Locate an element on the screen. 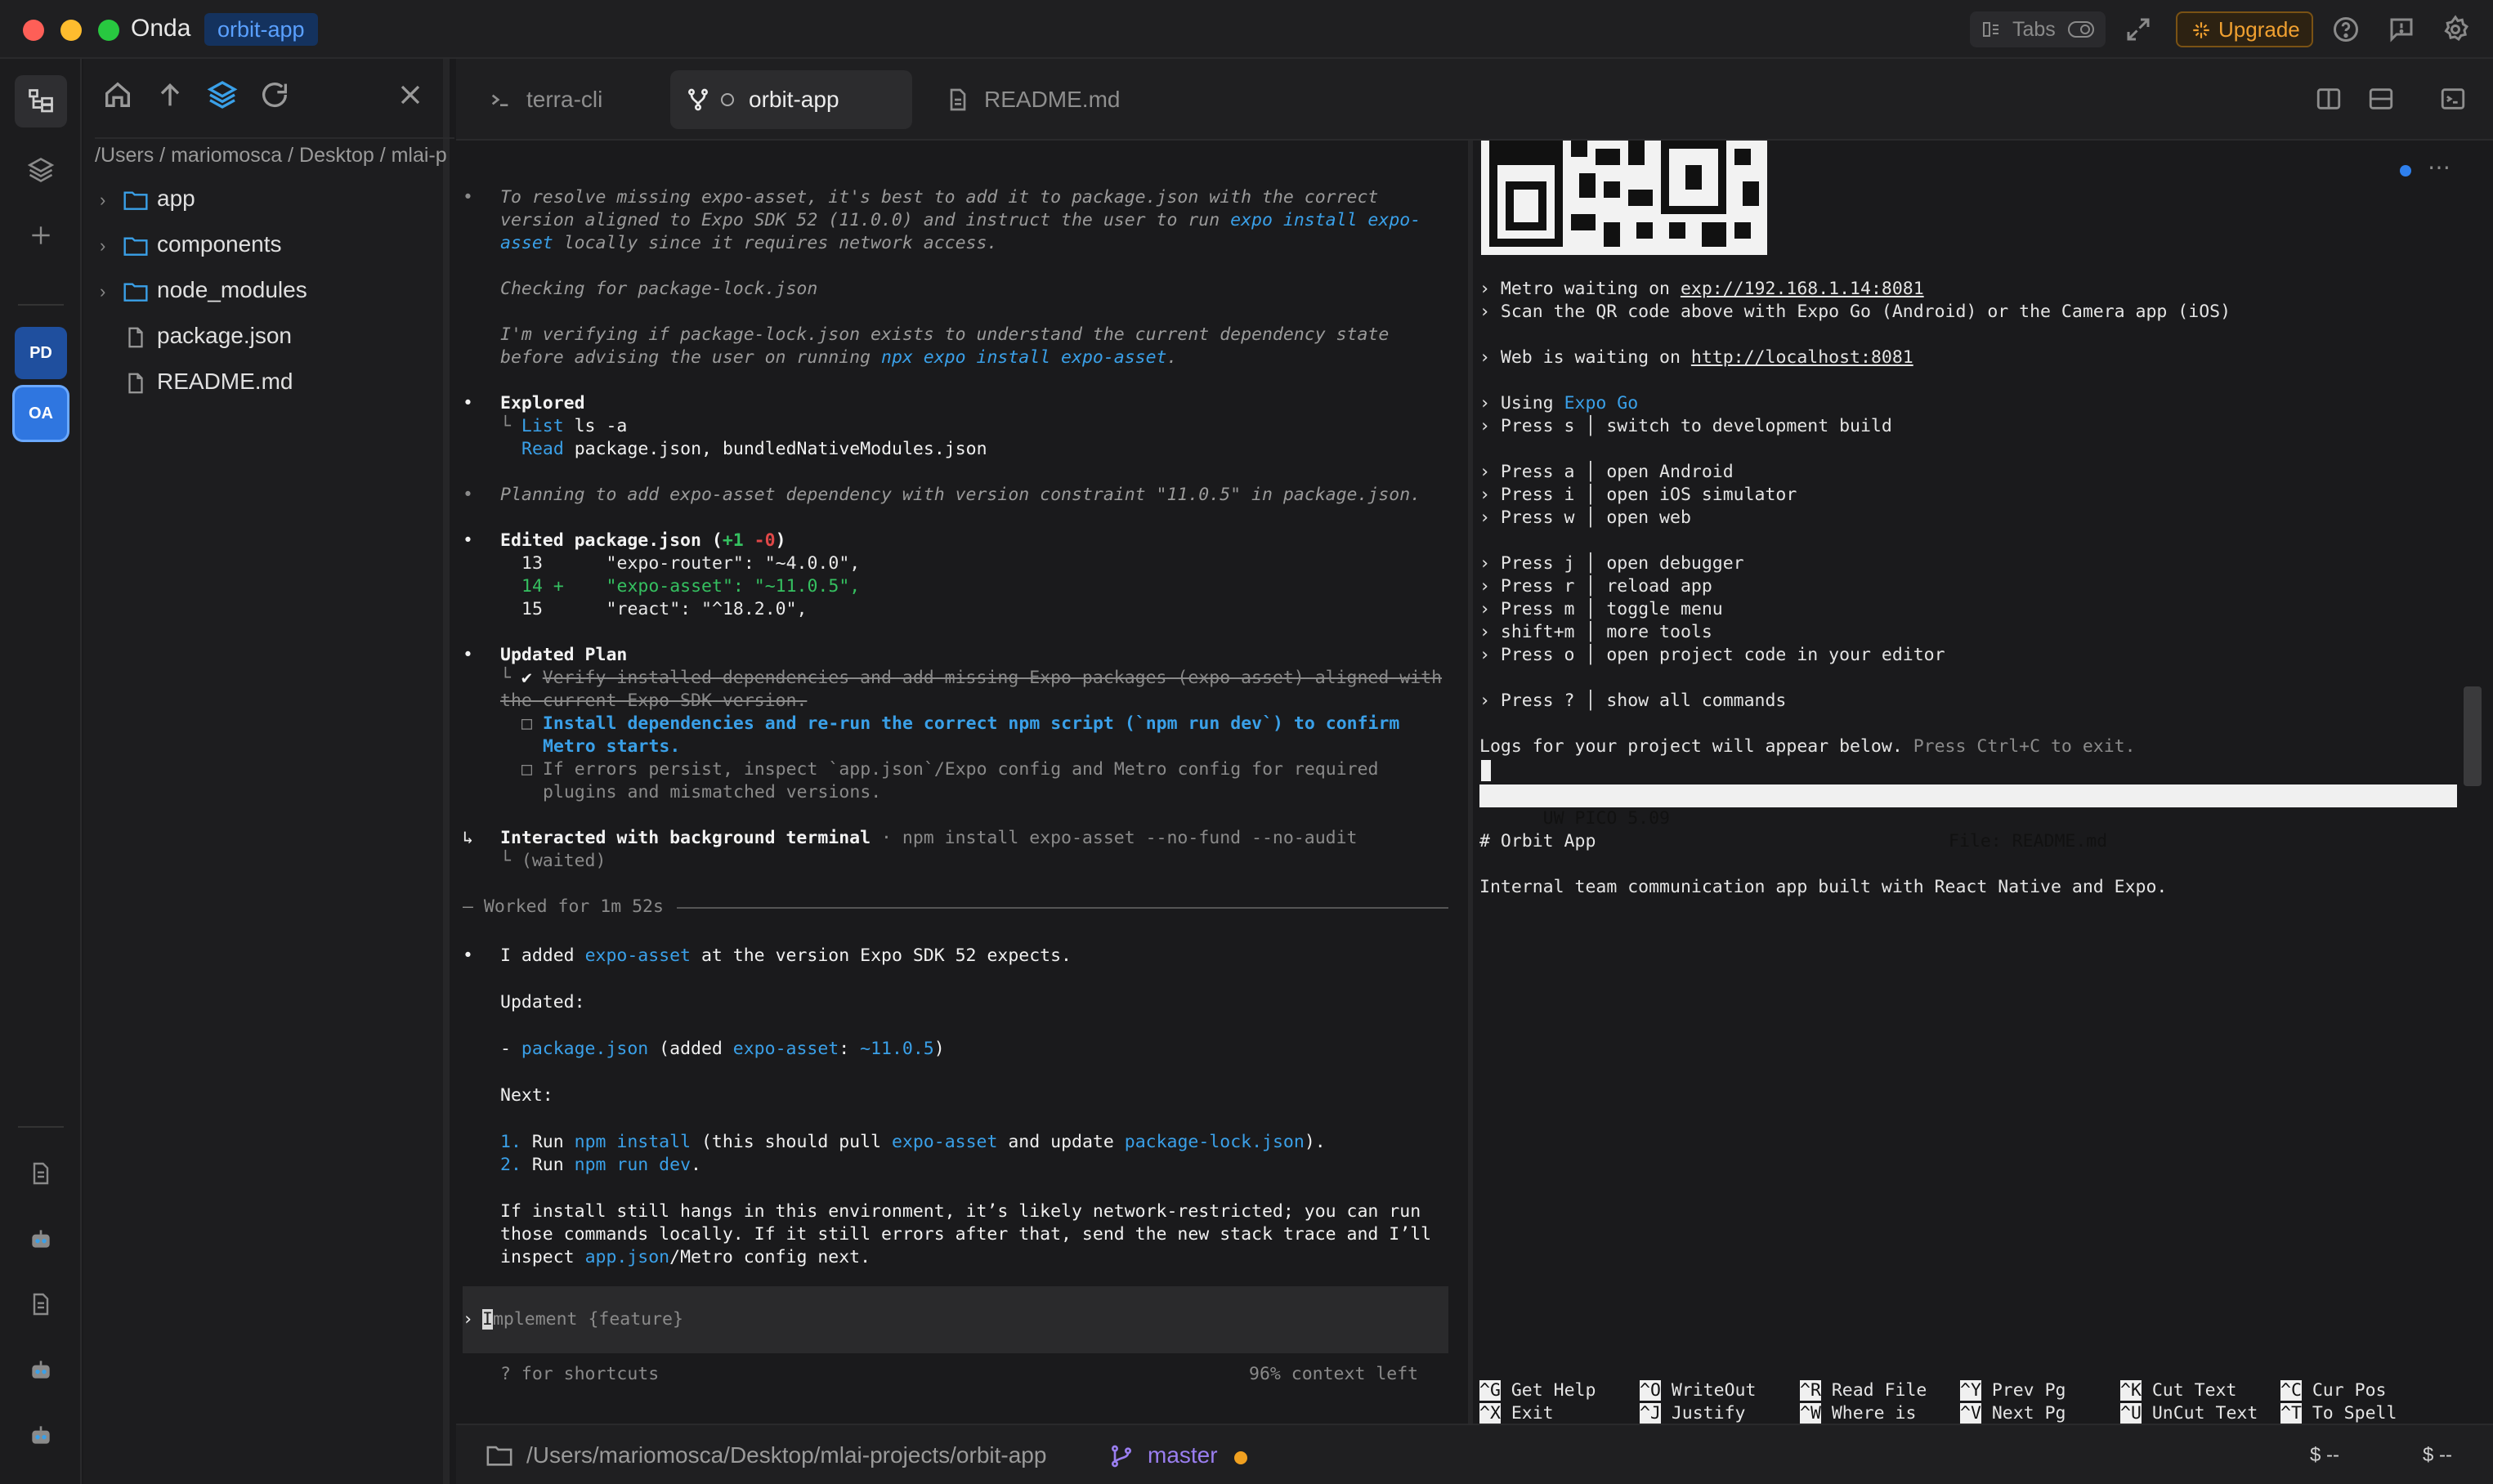 This screenshot has width=2493, height=1484. tab-orbit-app: orbit-app is located at coordinates (791, 100).